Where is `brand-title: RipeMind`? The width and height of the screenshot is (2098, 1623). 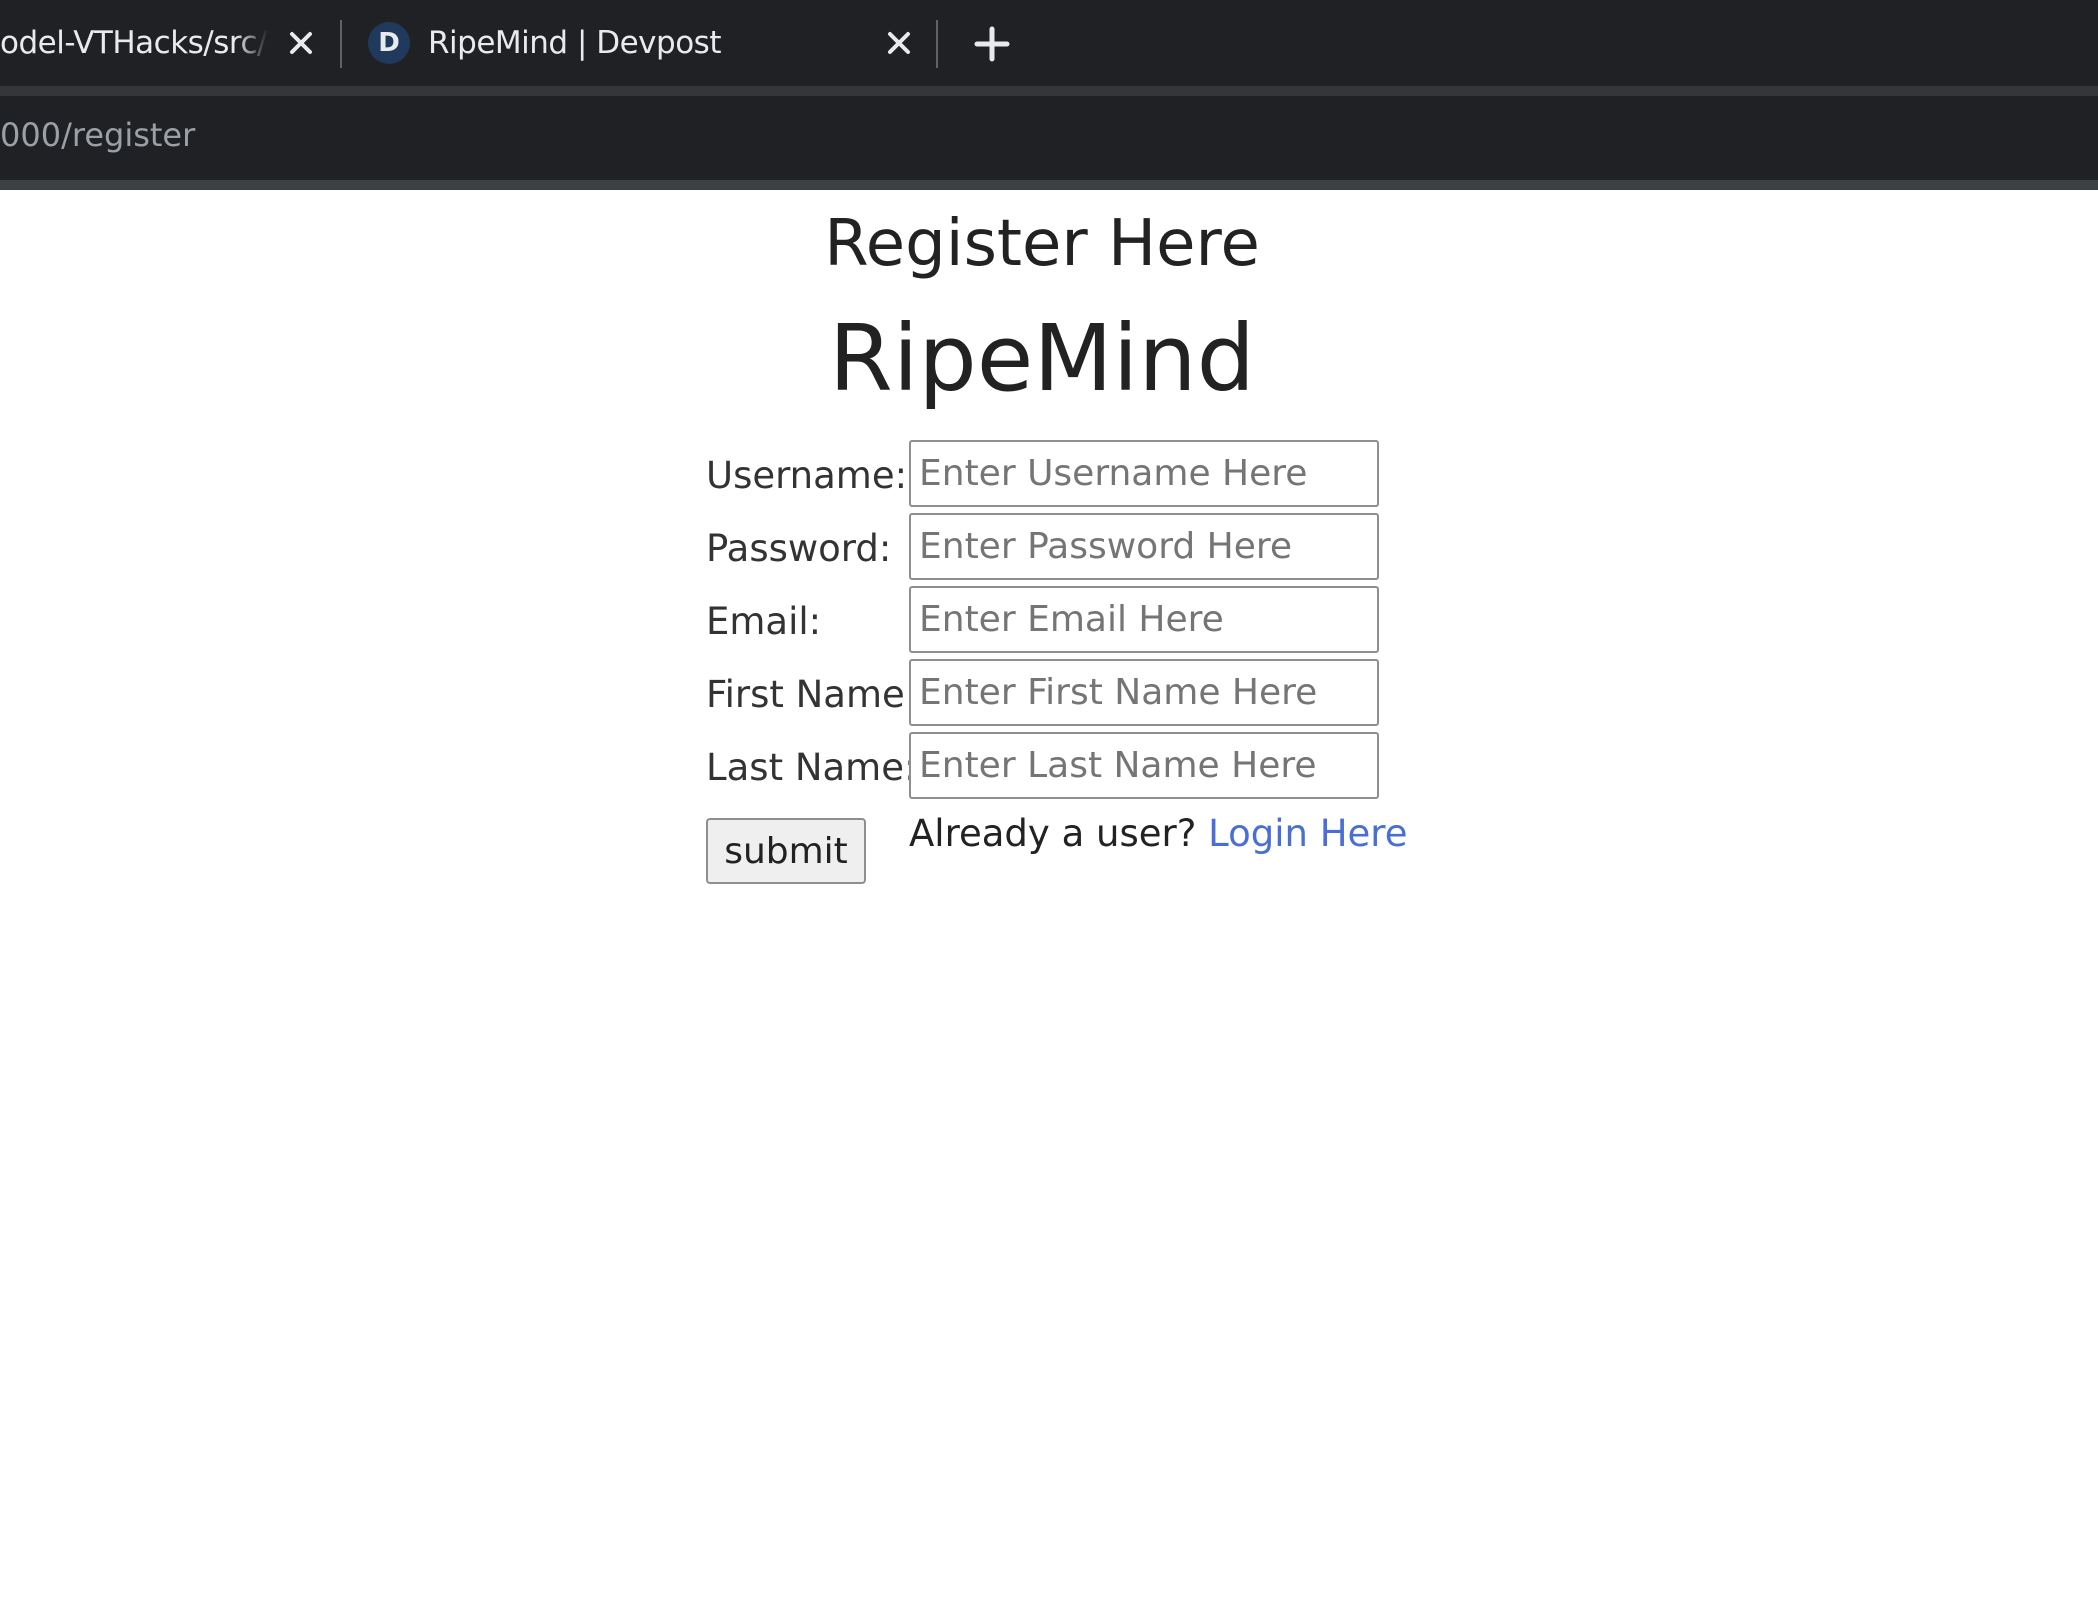 brand-title: RipeMind is located at coordinates (1042, 358).